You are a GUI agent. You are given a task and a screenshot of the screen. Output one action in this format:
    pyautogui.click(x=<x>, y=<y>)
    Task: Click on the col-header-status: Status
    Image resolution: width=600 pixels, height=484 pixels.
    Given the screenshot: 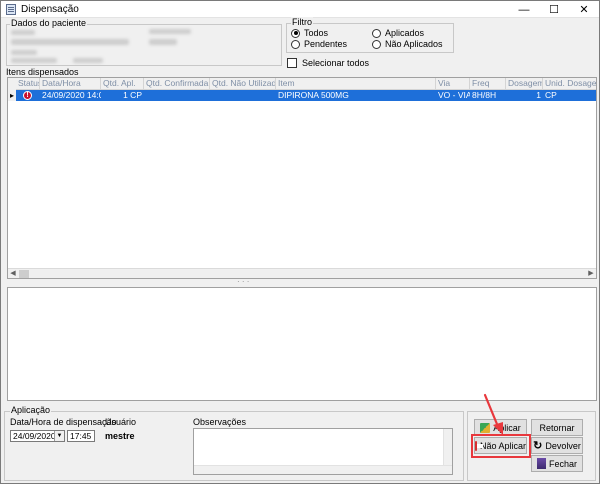 What is the action you would take?
    pyautogui.click(x=28, y=84)
    